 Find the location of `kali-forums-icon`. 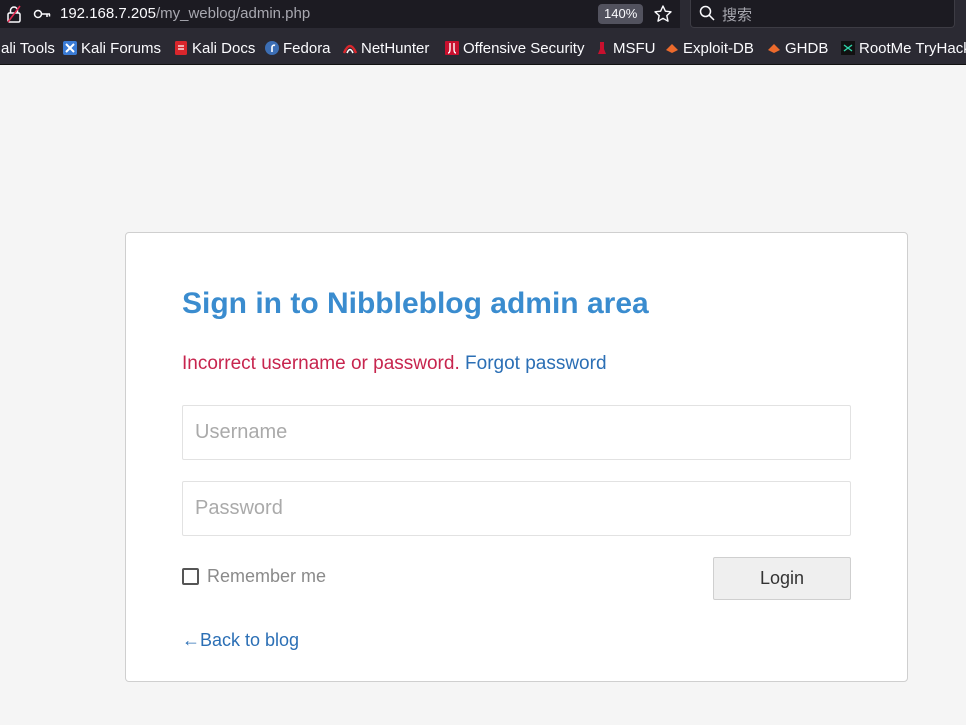

kali-forums-icon is located at coordinates (70, 48).